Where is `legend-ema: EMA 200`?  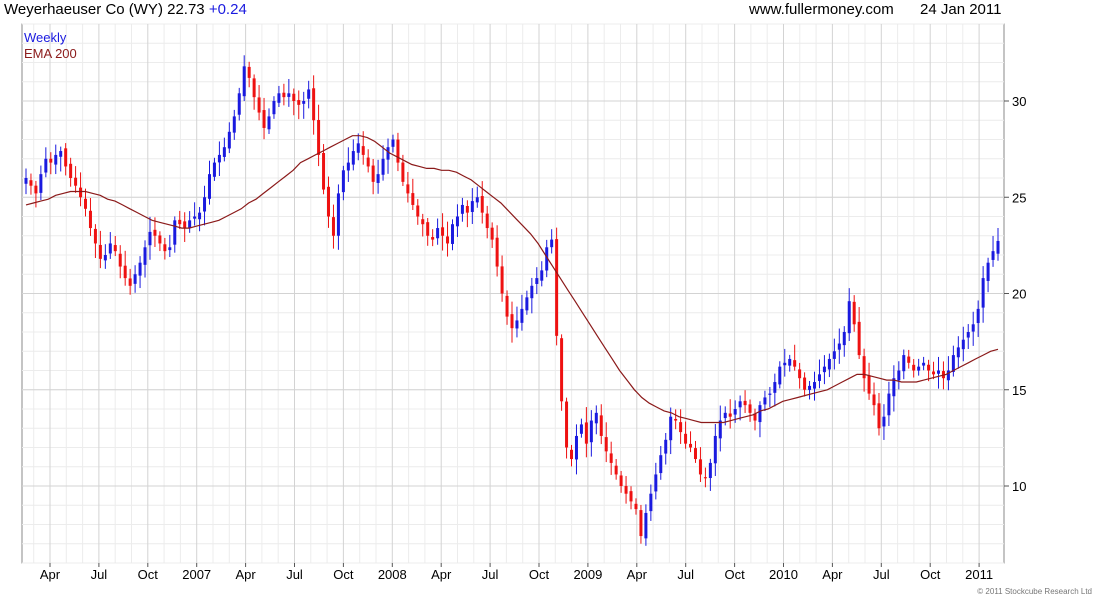
legend-ema: EMA 200 is located at coordinates (50, 53).